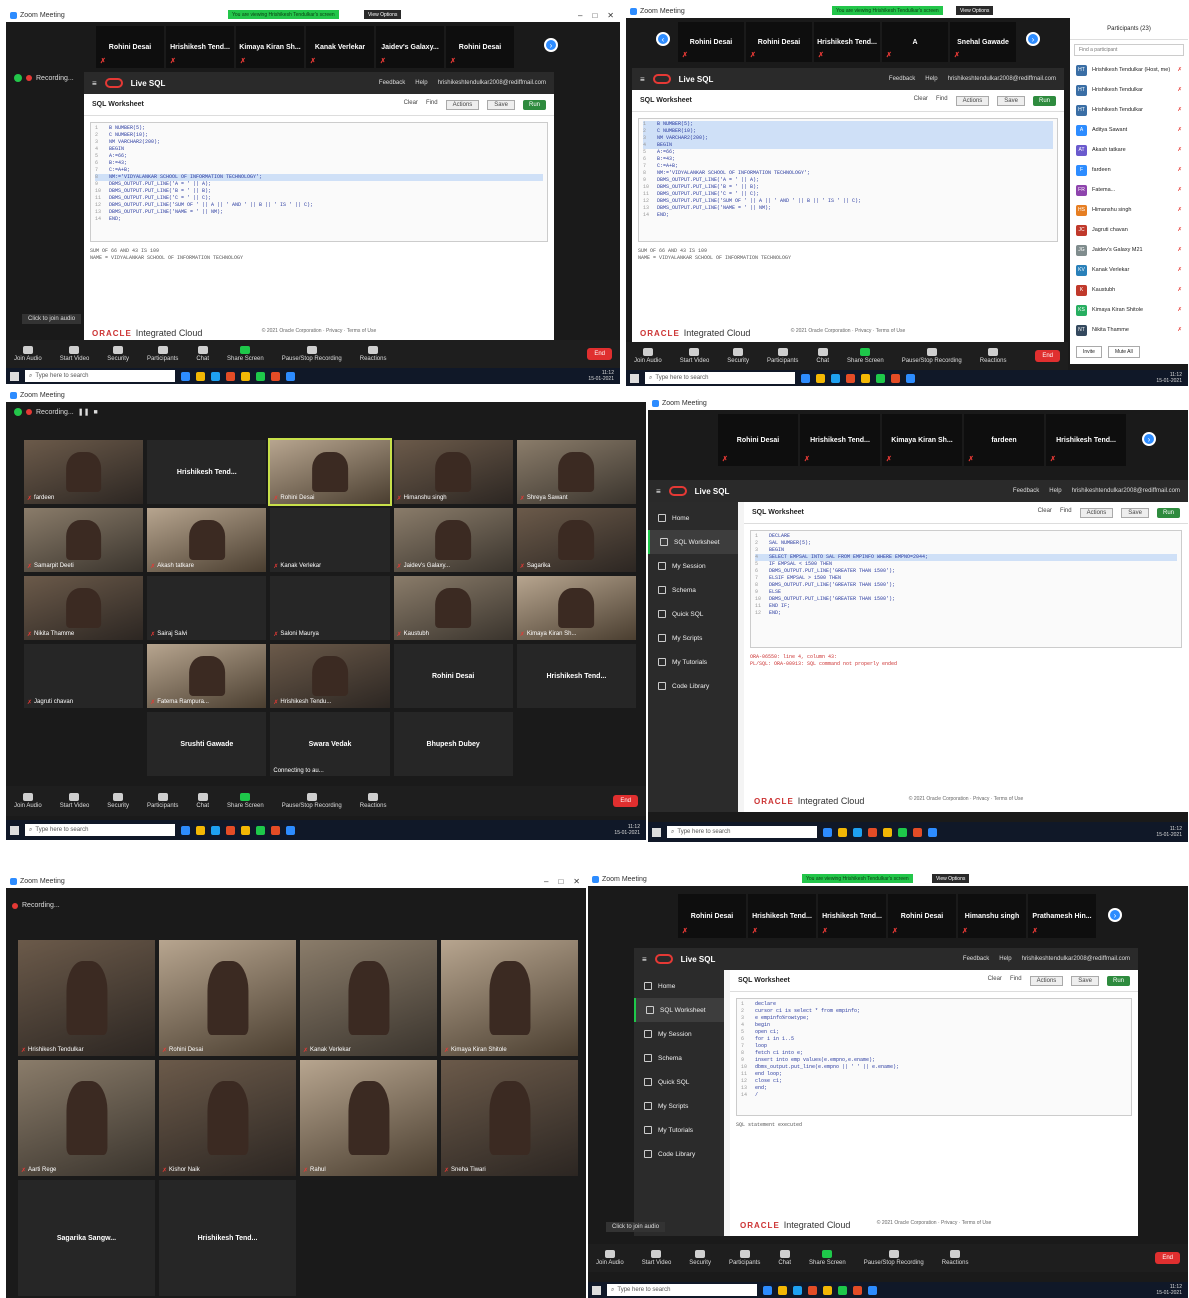  What do you see at coordinates (453, 676) in the screenshot?
I see `video-tile: Rohini Desai` at bounding box center [453, 676].